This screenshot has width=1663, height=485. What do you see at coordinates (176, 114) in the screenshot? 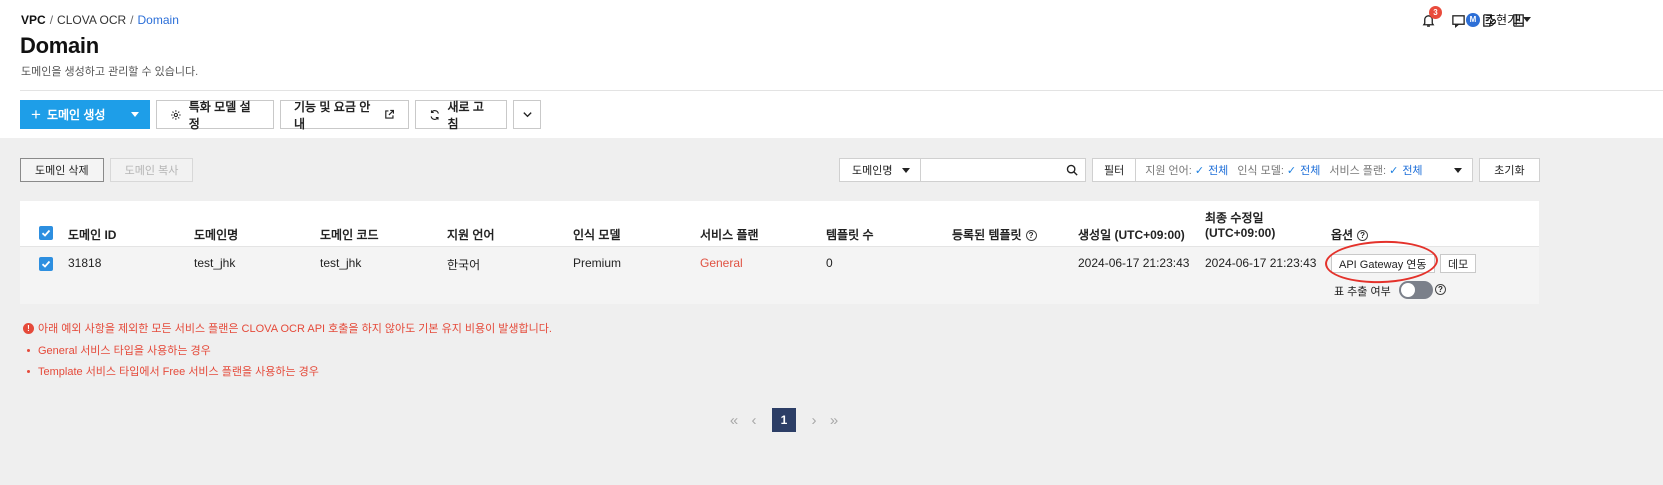
I see `gear-icon` at bounding box center [176, 114].